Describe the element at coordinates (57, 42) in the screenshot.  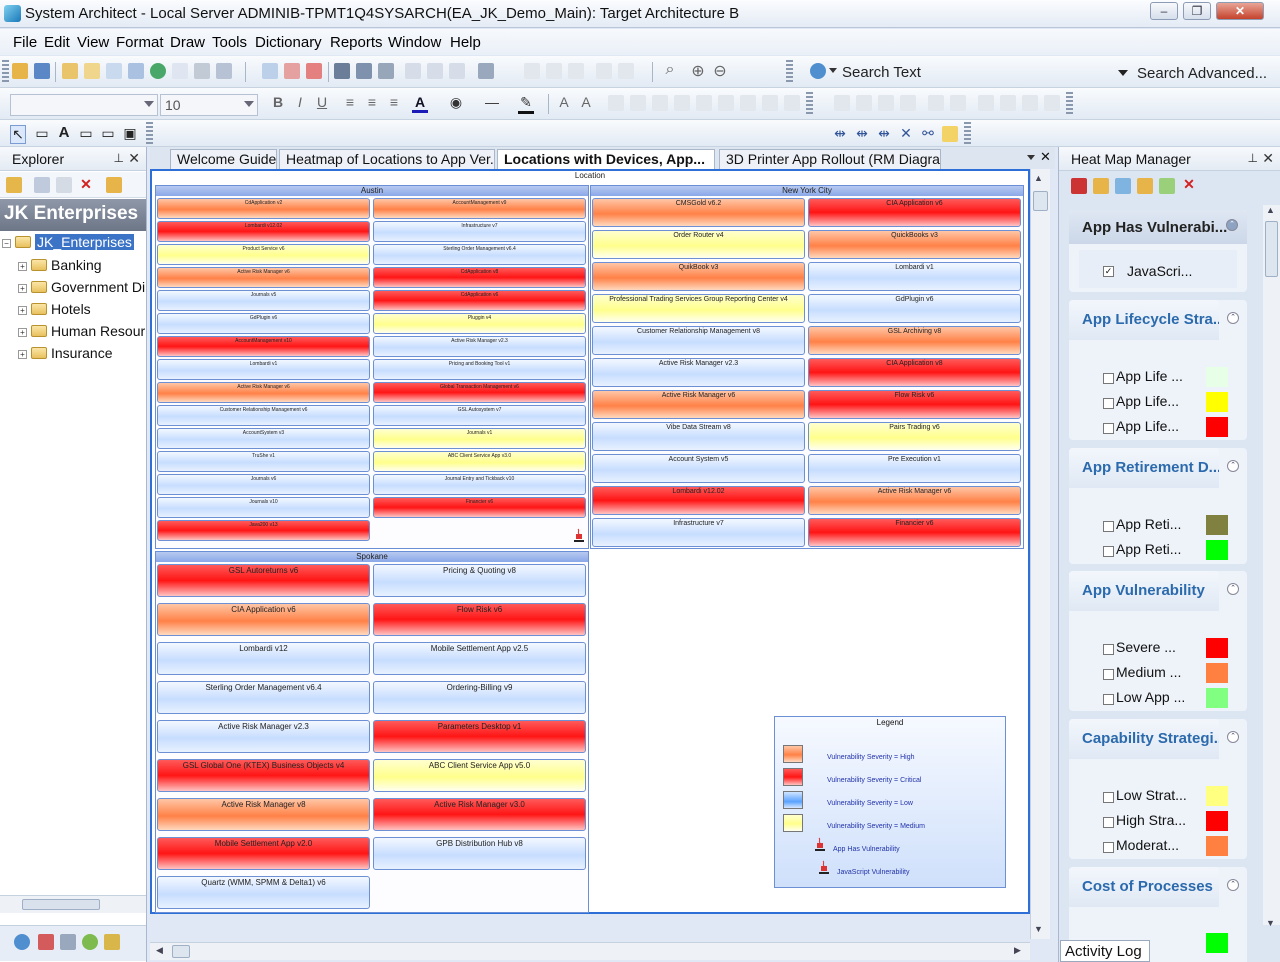
I see `menu-edit: Edit` at that location.